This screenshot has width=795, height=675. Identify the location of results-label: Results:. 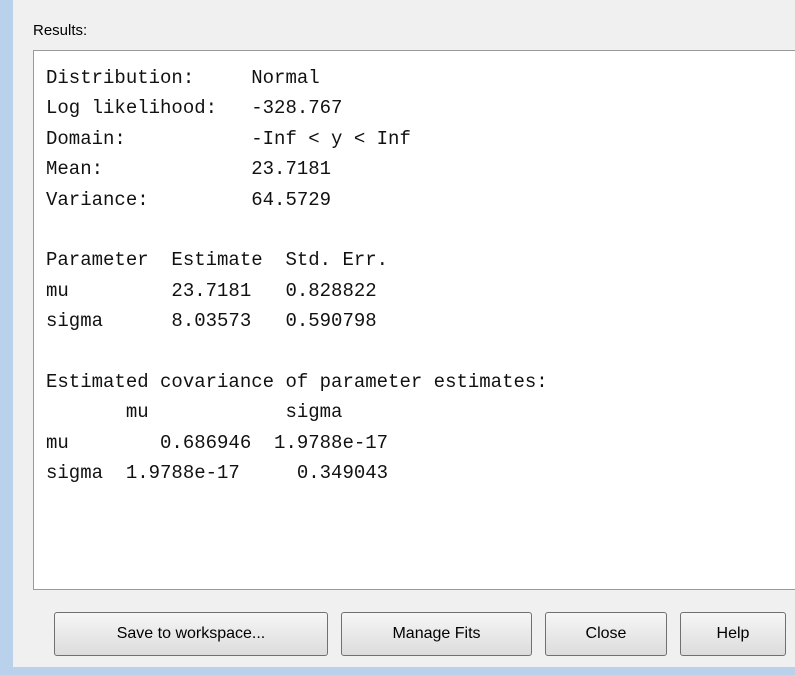
(60, 30).